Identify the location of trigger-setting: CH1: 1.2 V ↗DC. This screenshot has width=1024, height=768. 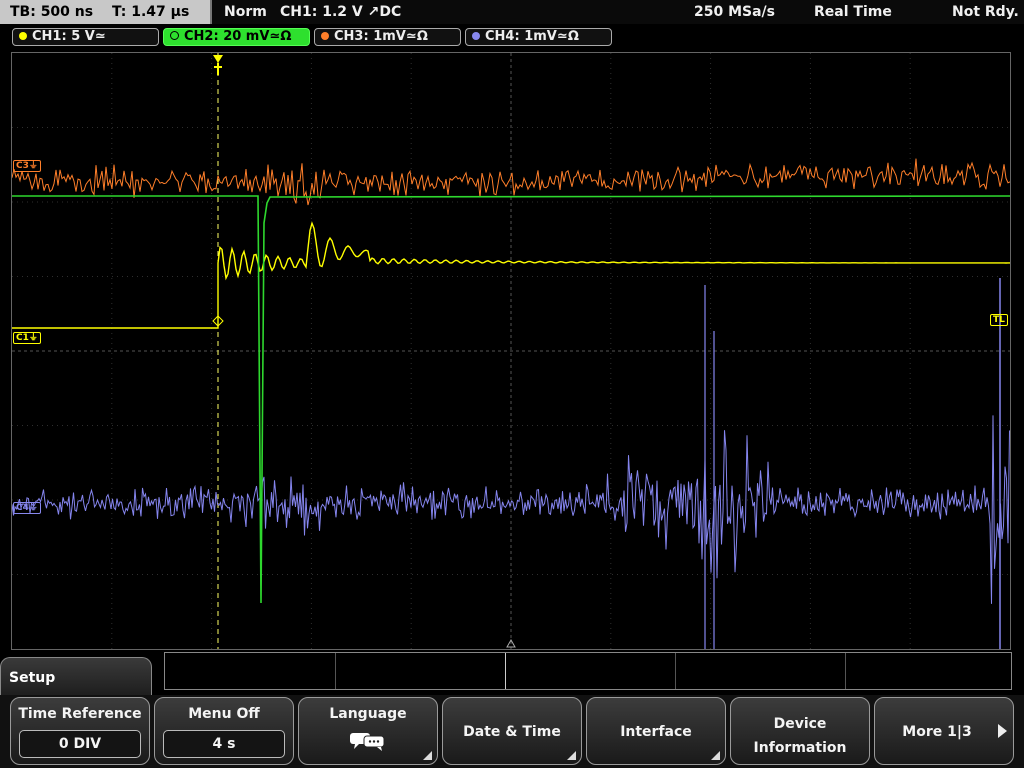
(340, 12).